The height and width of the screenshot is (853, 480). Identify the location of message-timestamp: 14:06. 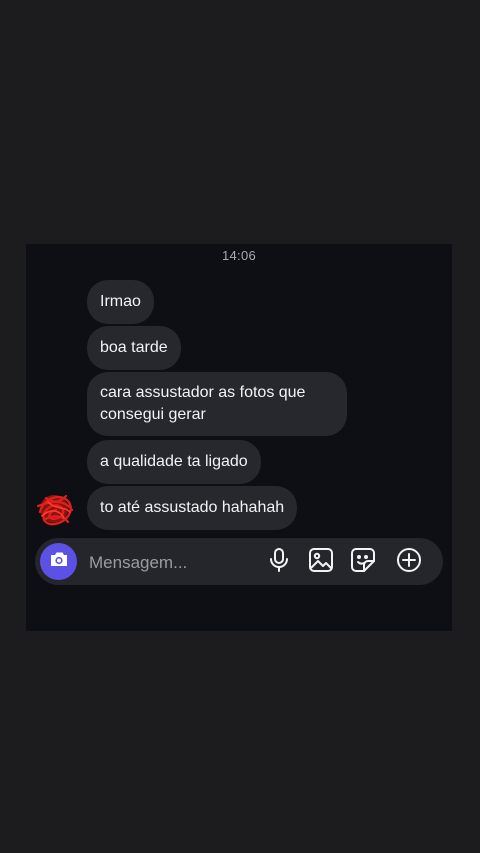
(239, 255).